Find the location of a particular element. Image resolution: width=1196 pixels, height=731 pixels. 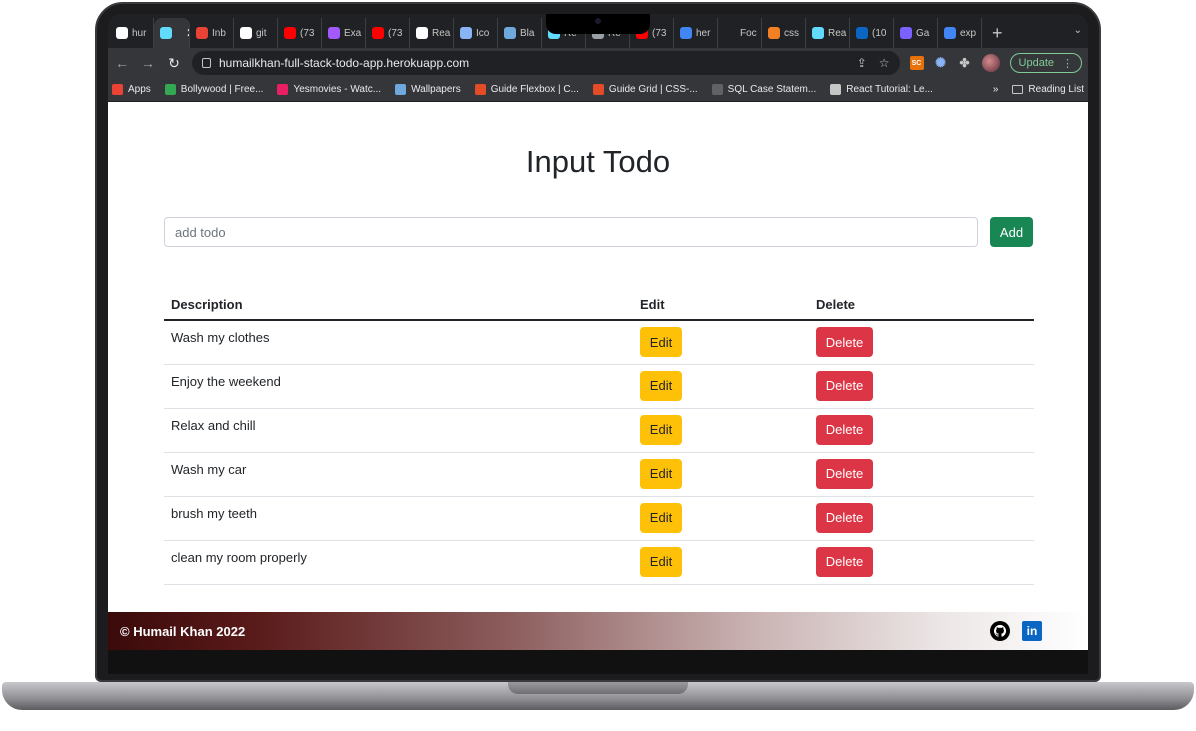

bookmark-item: Apps is located at coordinates (131, 89).